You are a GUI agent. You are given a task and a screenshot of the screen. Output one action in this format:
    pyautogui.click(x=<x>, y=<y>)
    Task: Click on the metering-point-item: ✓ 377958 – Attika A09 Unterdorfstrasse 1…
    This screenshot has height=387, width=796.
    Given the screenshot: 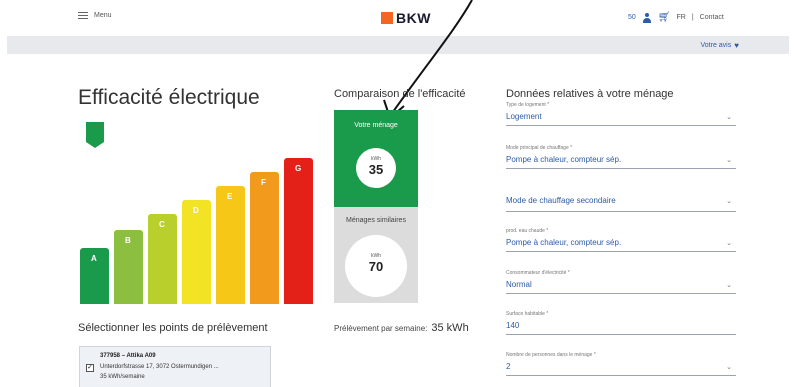 What is the action you would take?
    pyautogui.click(x=175, y=366)
    